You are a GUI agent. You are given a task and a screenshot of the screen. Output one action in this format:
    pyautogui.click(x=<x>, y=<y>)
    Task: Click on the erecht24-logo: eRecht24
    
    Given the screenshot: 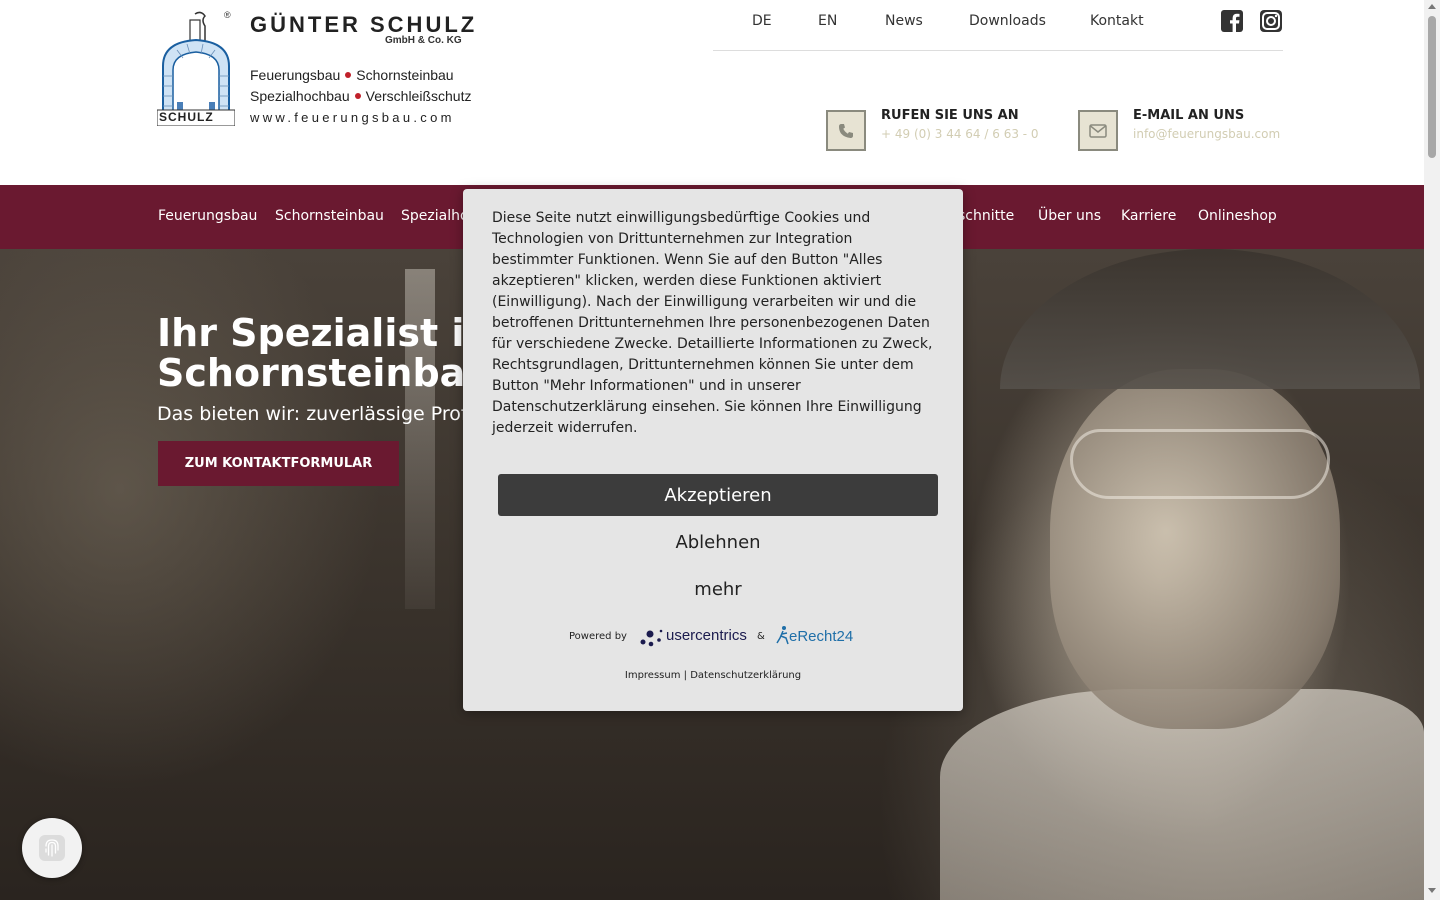 What is the action you would take?
    pyautogui.click(x=820, y=637)
    